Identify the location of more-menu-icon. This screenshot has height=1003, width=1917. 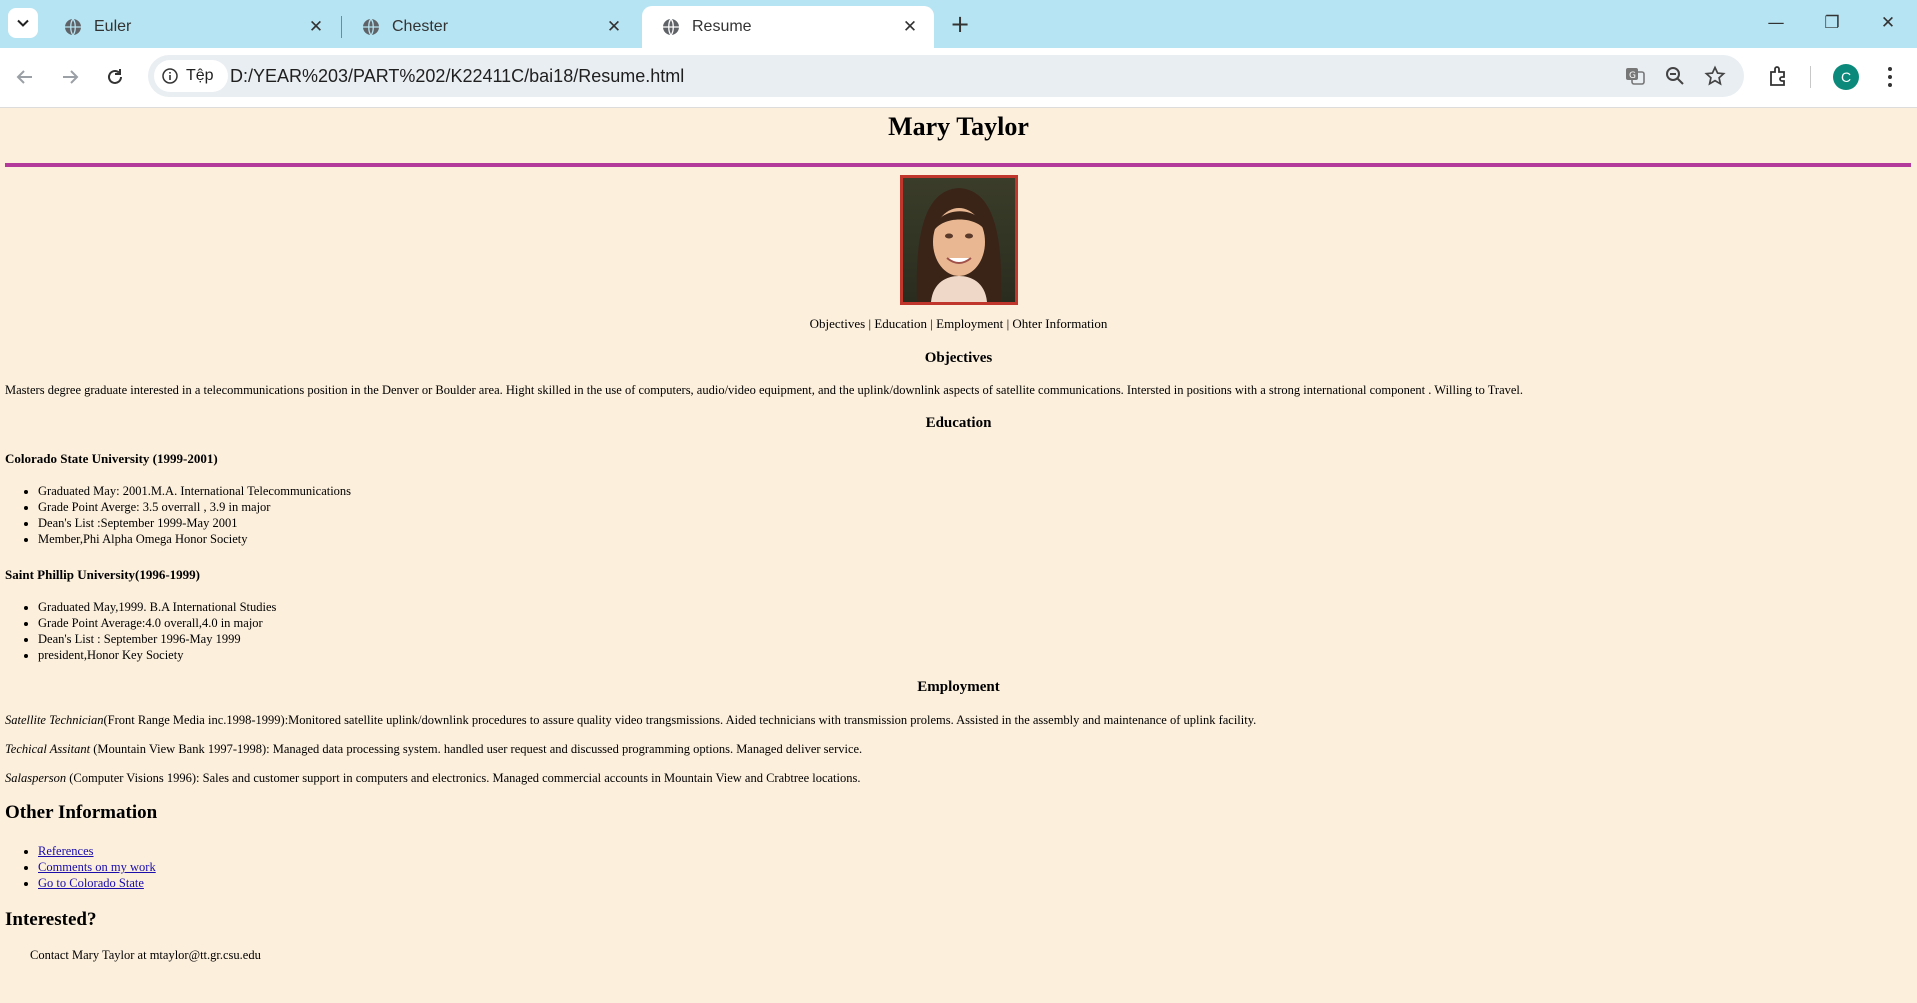
(1890, 77).